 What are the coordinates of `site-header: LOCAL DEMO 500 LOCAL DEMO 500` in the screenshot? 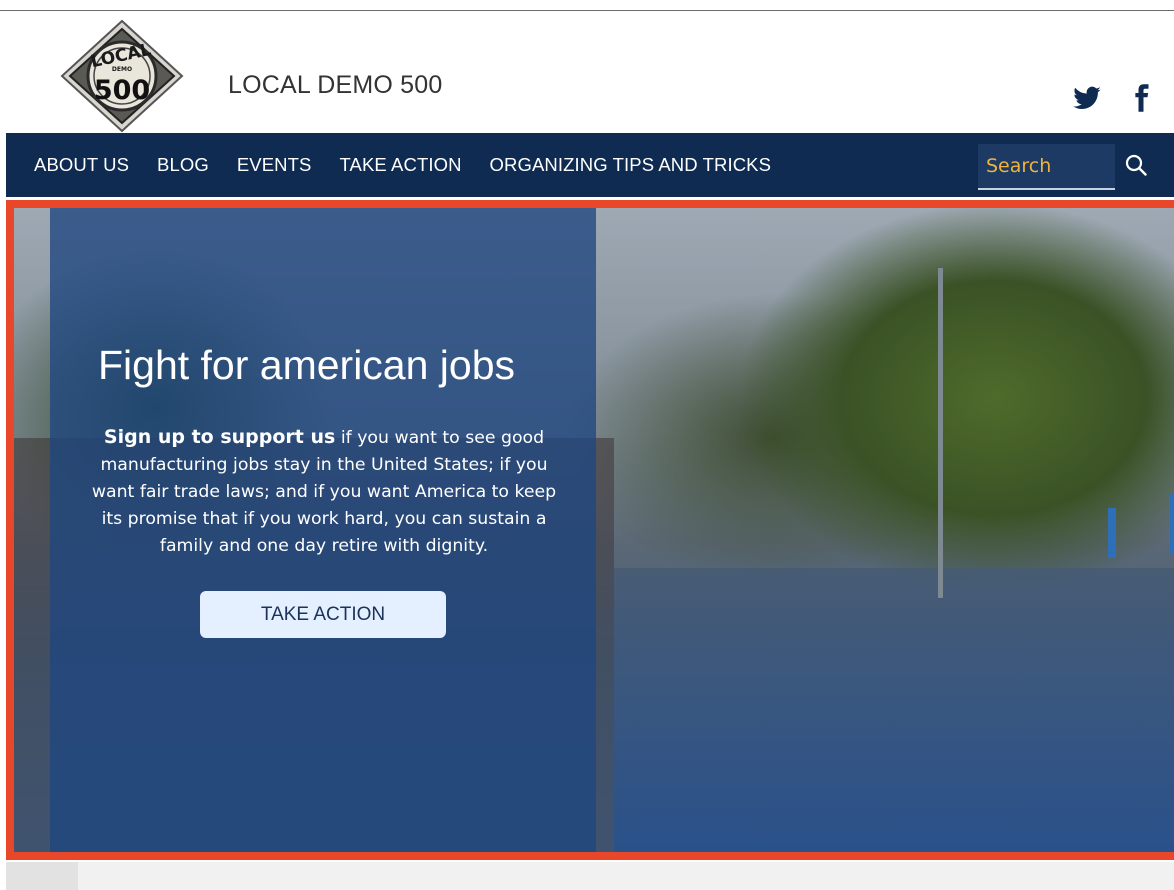 It's located at (587, 72).